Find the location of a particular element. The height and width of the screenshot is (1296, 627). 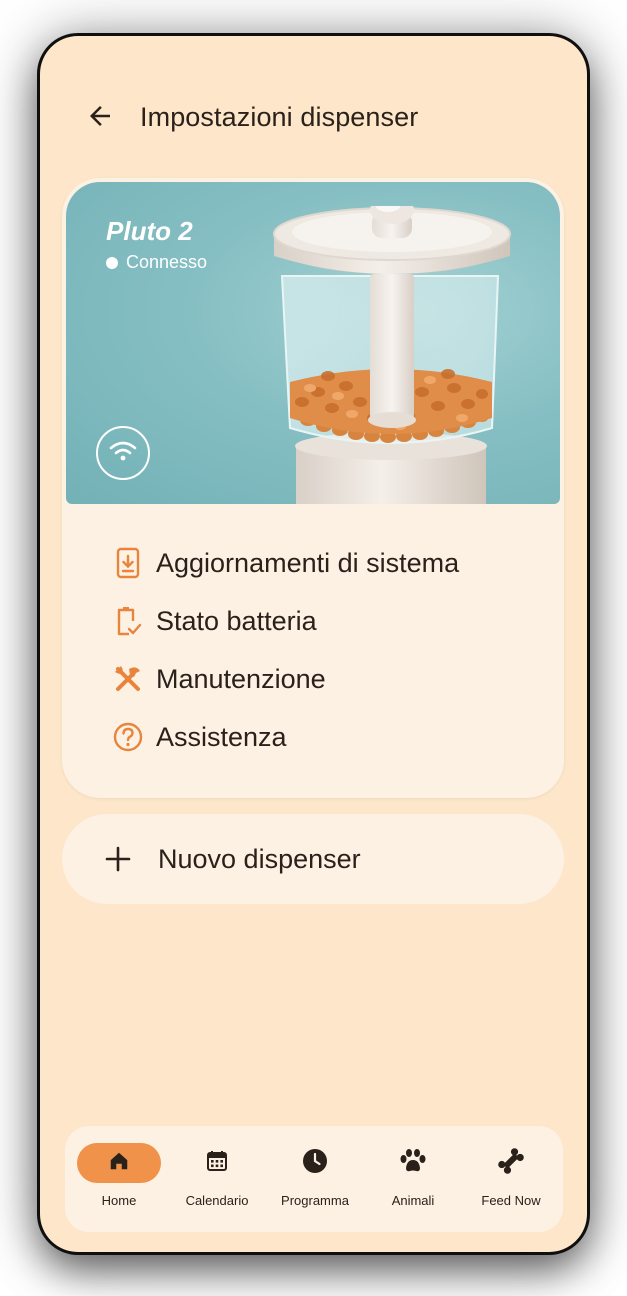

nav-label: Home is located at coordinates (119, 1200).